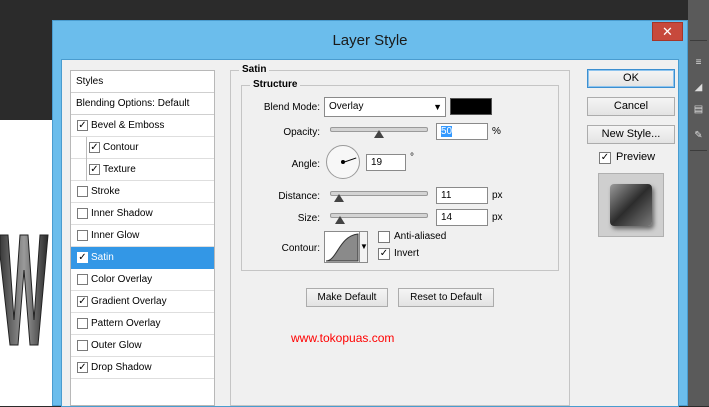  Describe the element at coordinates (631, 78) in the screenshot. I see `ok-button: OK` at that location.